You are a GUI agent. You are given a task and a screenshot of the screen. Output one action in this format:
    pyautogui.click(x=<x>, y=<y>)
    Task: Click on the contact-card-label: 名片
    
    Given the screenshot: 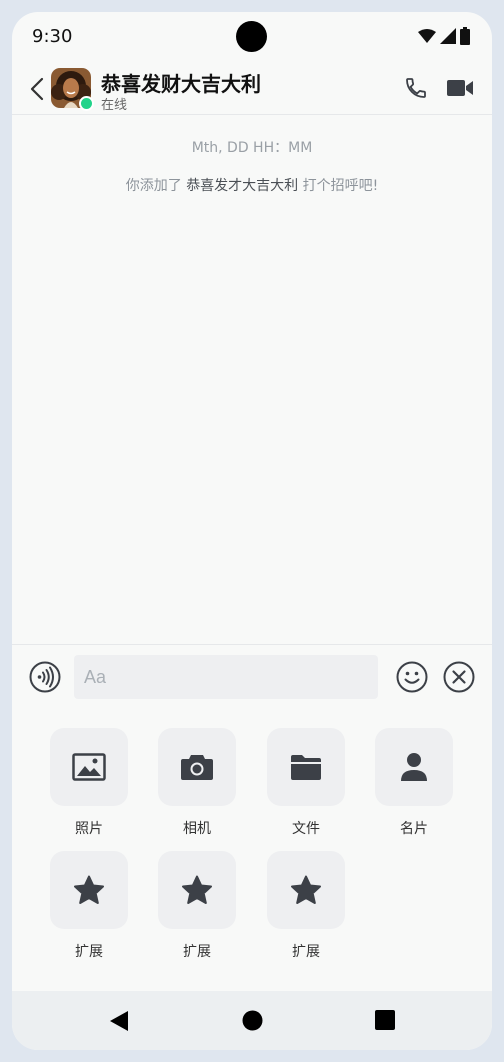 What is the action you would take?
    pyautogui.click(x=414, y=829)
    